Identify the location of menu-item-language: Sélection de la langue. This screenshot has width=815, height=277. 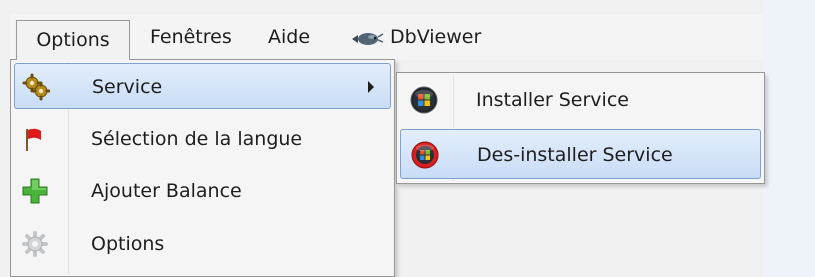
(202, 139).